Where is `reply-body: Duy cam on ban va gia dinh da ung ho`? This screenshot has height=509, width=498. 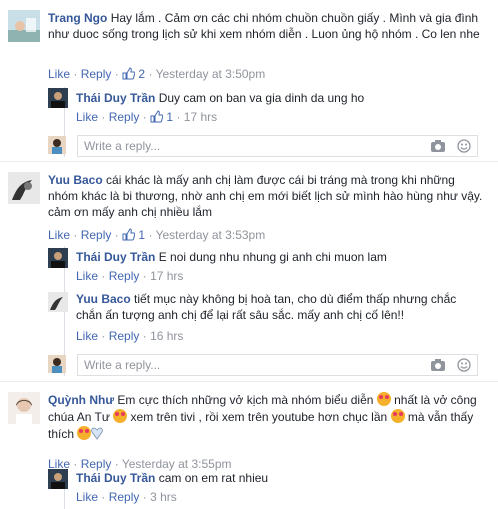
reply-body: Duy cam on ban va gia dinh da ung ho is located at coordinates (261, 98).